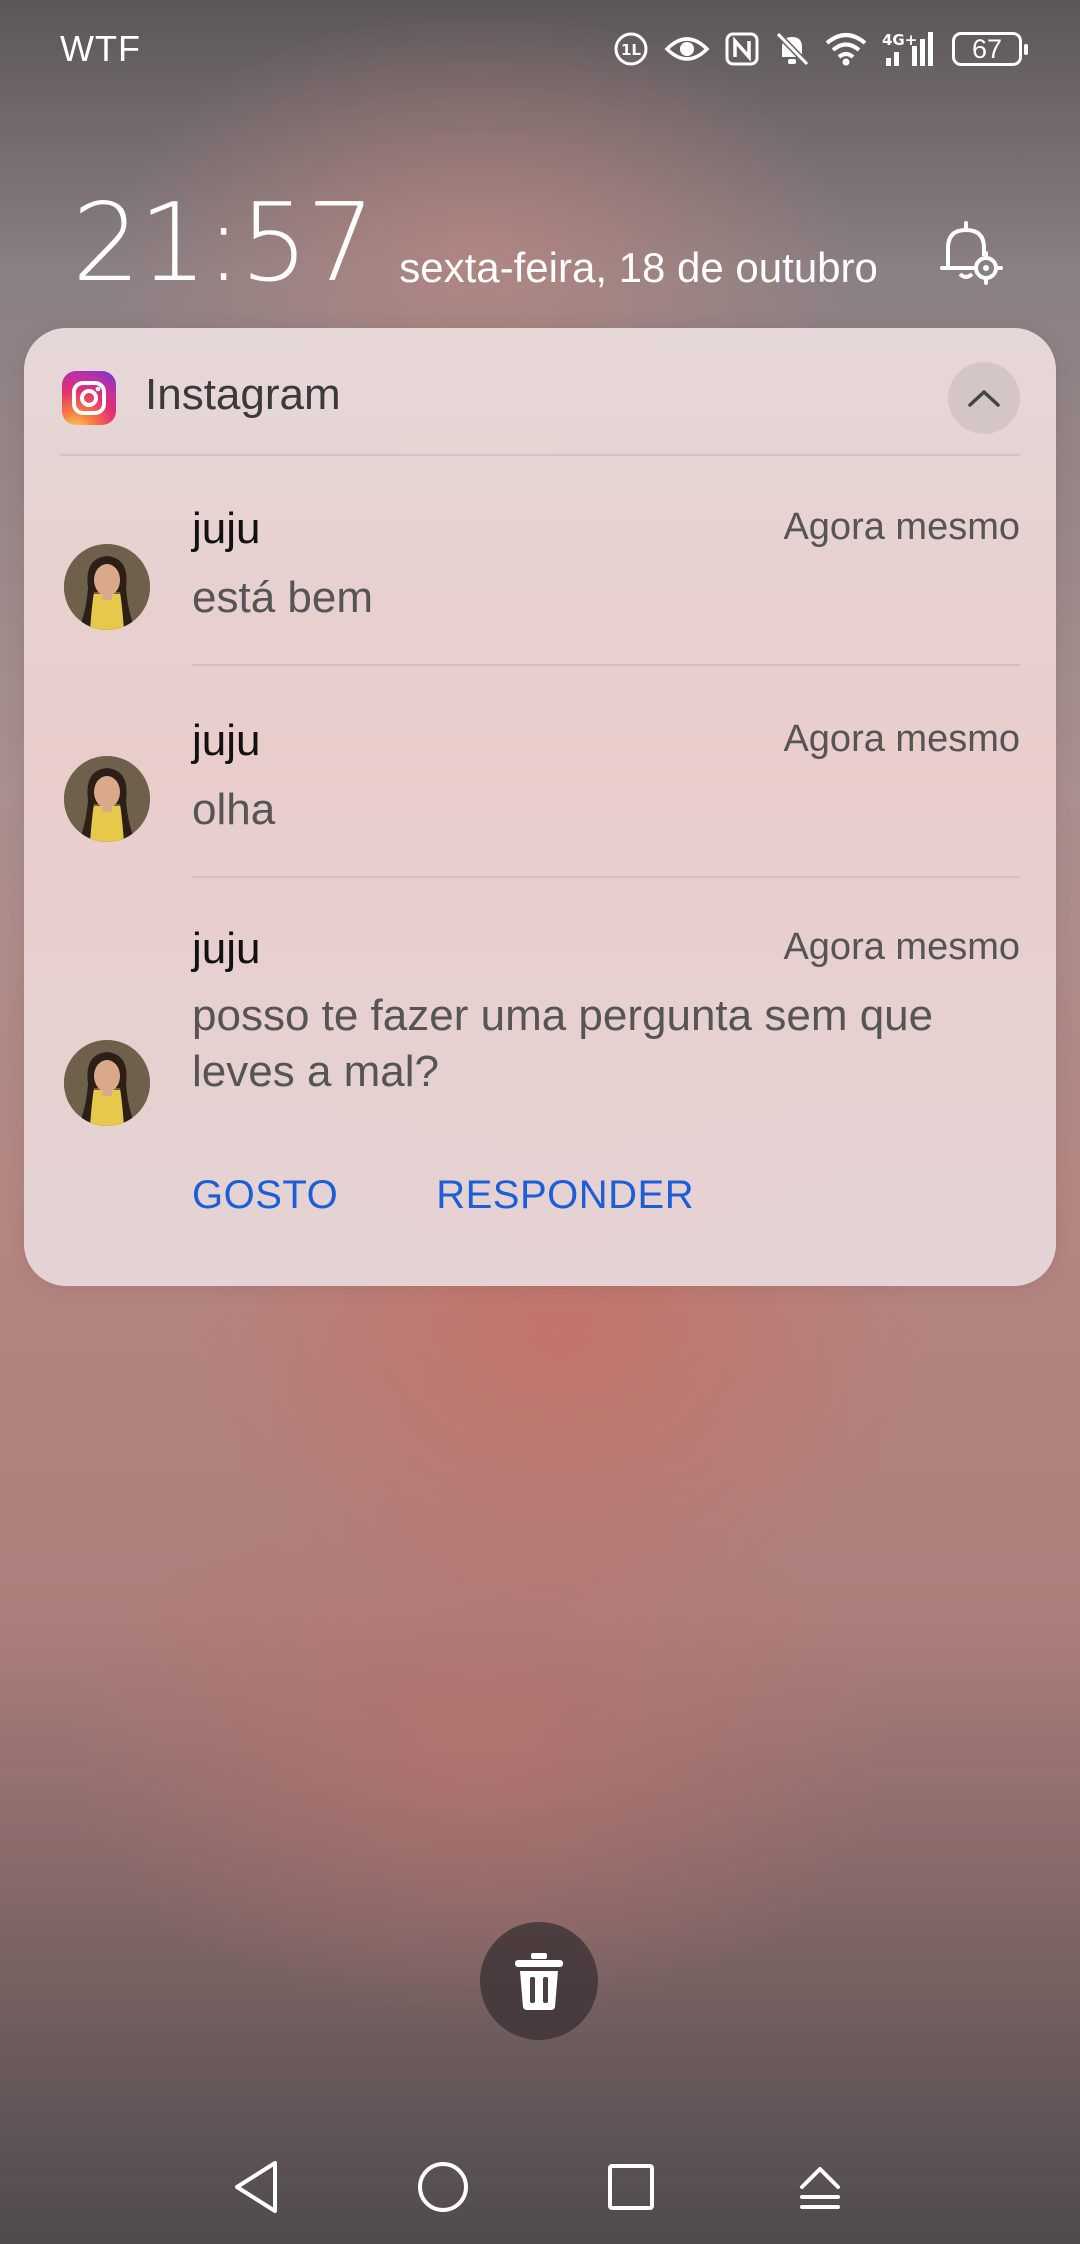 The height and width of the screenshot is (2244, 1080). What do you see at coordinates (792, 49) in the screenshot?
I see `mute-bell-icon` at bounding box center [792, 49].